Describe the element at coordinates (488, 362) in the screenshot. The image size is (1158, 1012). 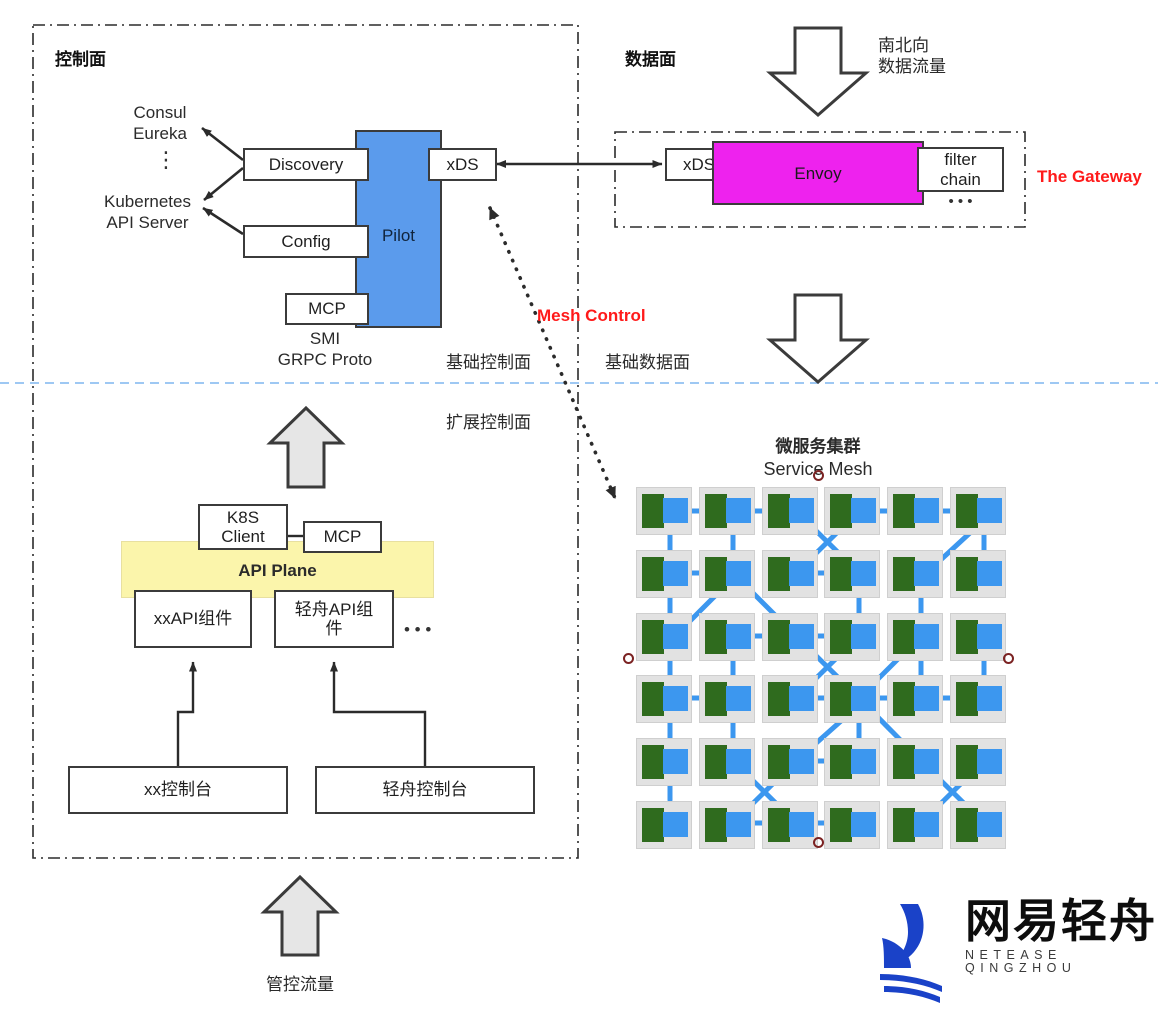
I see `base-control-plane-label: 基础控制面` at that location.